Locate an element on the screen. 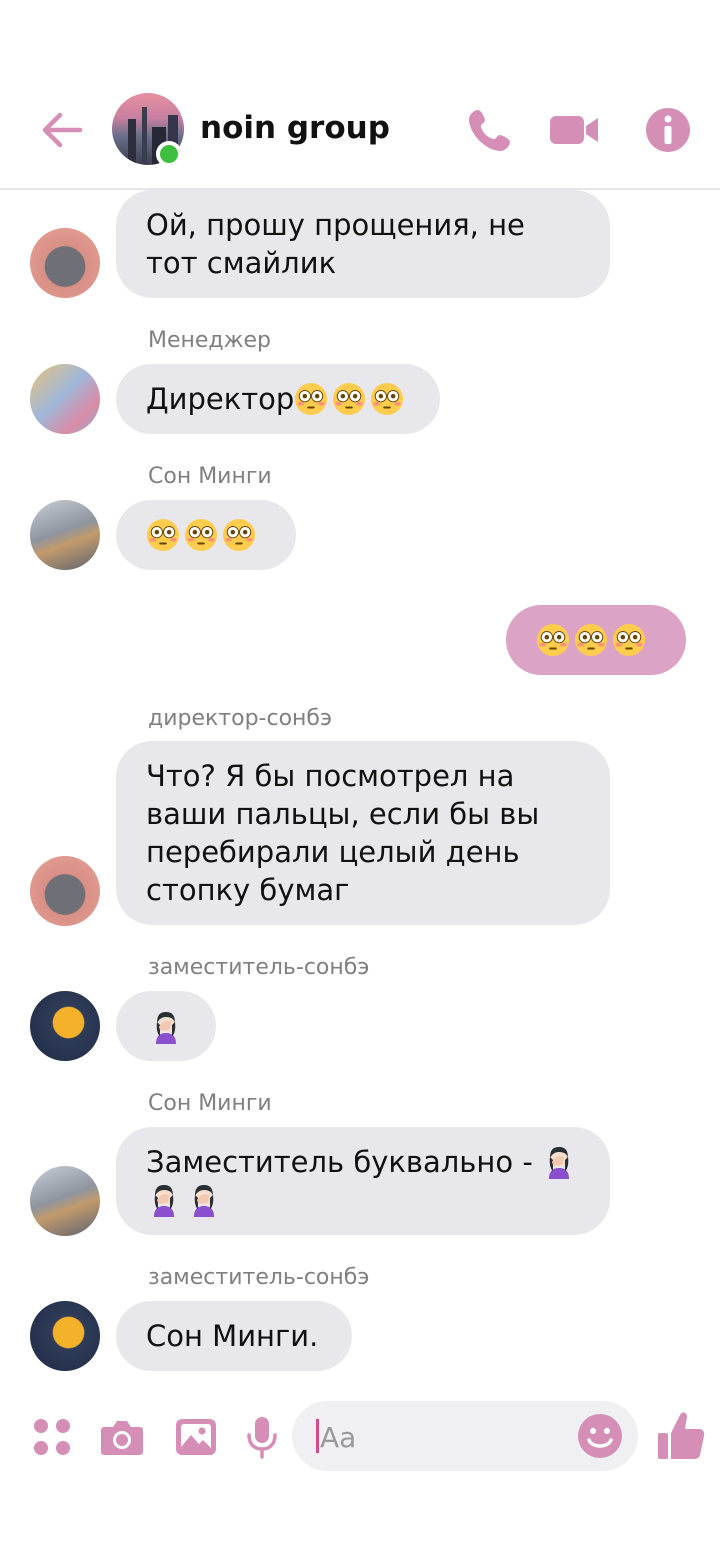 The height and width of the screenshot is (1560, 720). chat-title: noin group is located at coordinates (295, 128).